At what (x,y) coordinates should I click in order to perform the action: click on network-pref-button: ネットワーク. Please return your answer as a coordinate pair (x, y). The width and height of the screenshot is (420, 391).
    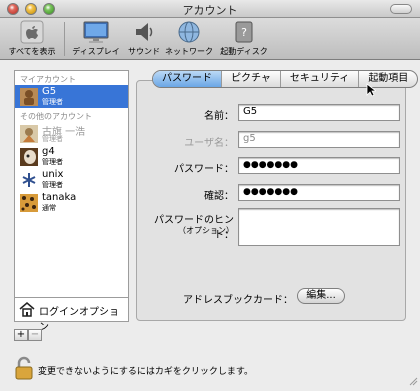
    Looking at the image, I should click on (189, 38).